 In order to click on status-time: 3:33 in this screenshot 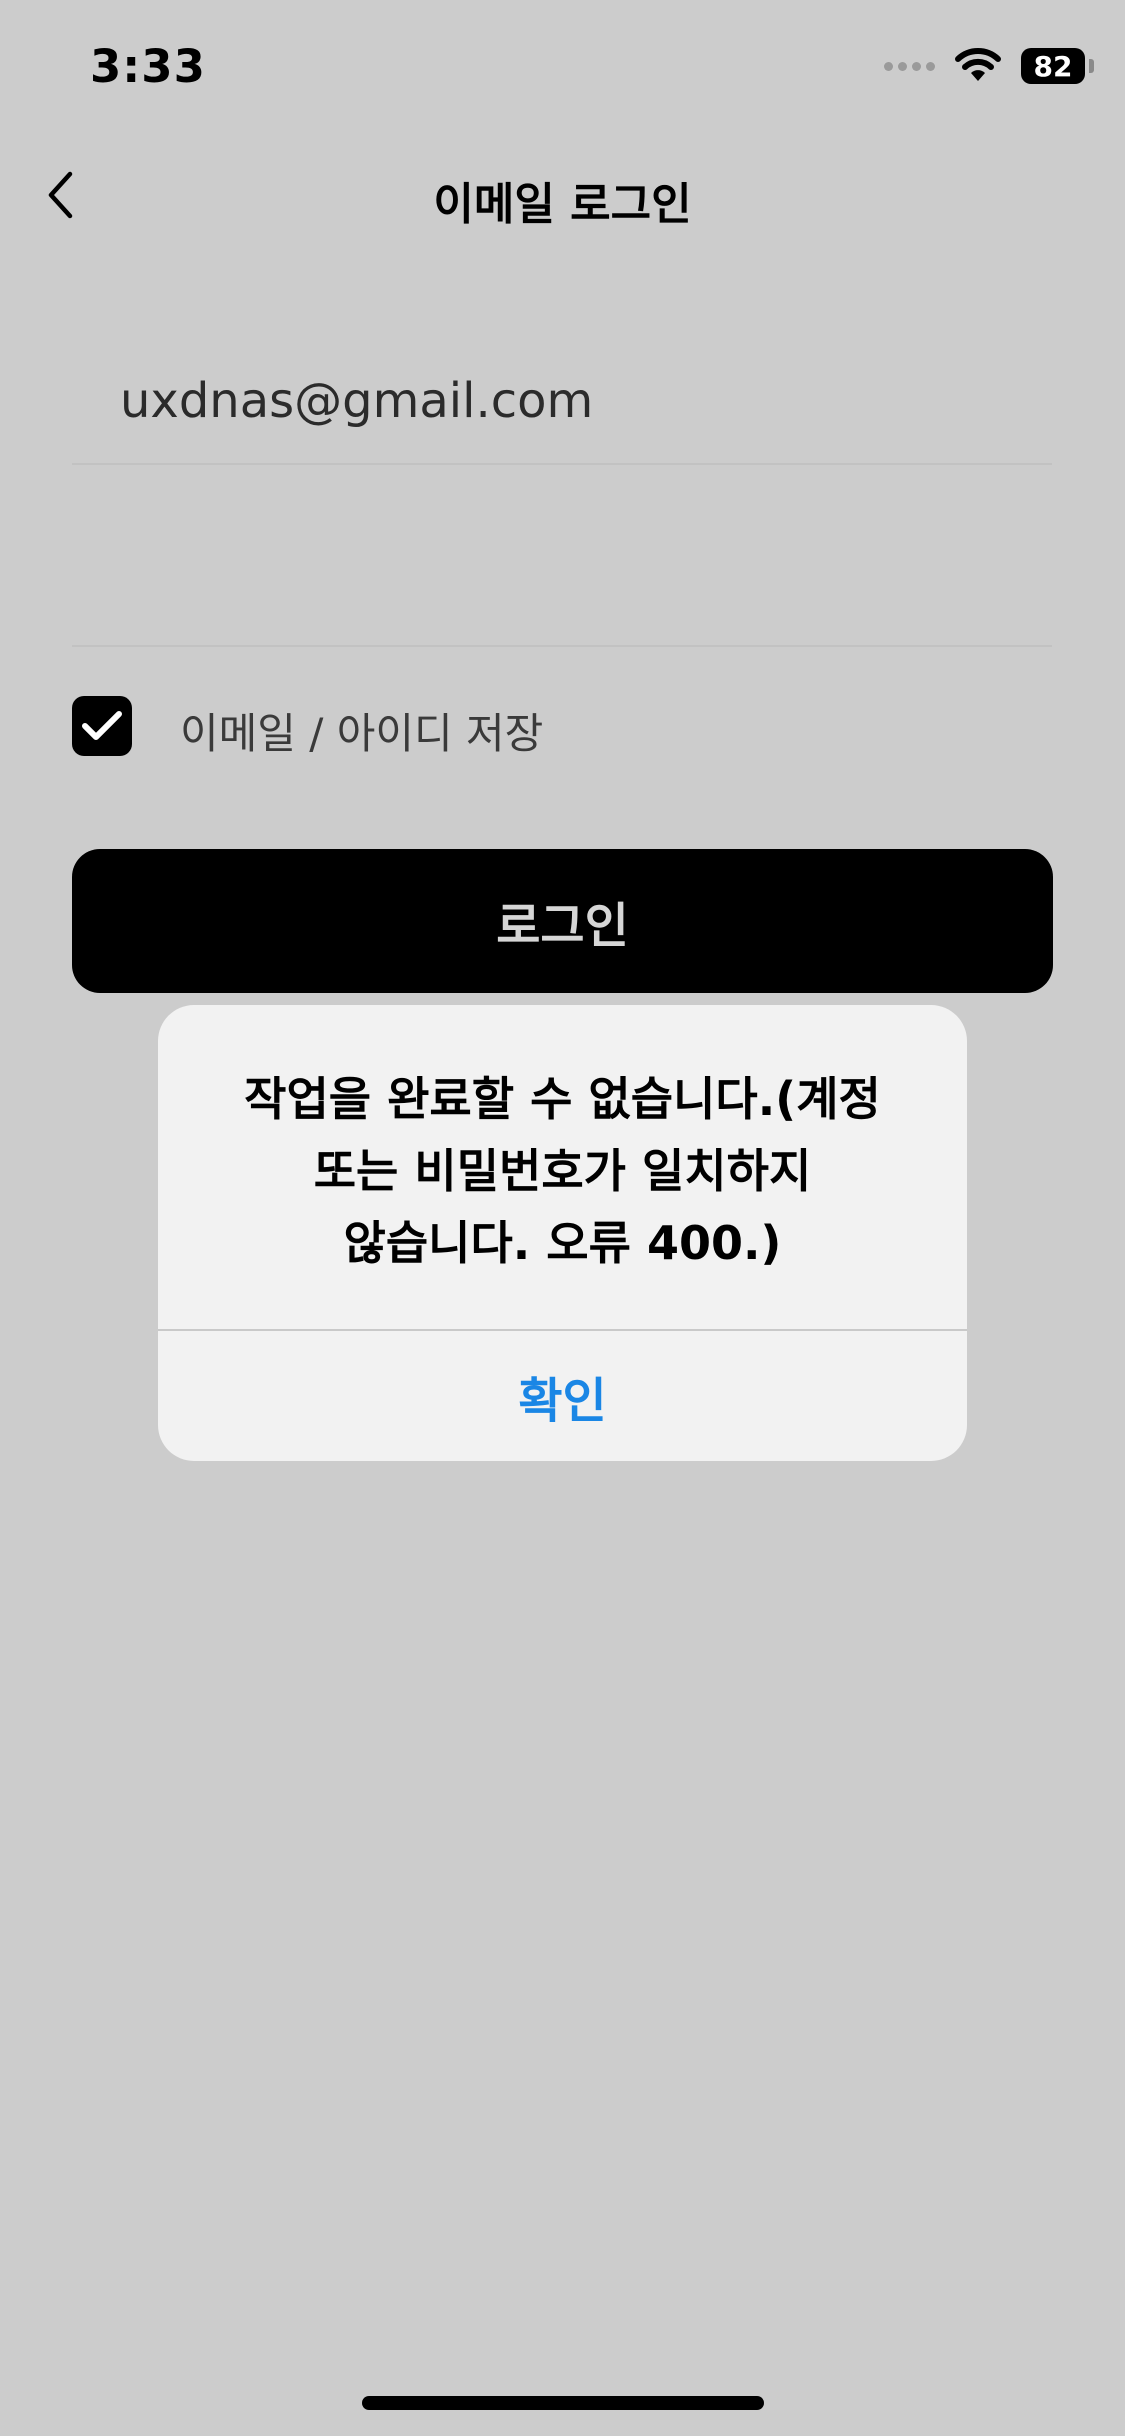, I will do `click(148, 66)`.